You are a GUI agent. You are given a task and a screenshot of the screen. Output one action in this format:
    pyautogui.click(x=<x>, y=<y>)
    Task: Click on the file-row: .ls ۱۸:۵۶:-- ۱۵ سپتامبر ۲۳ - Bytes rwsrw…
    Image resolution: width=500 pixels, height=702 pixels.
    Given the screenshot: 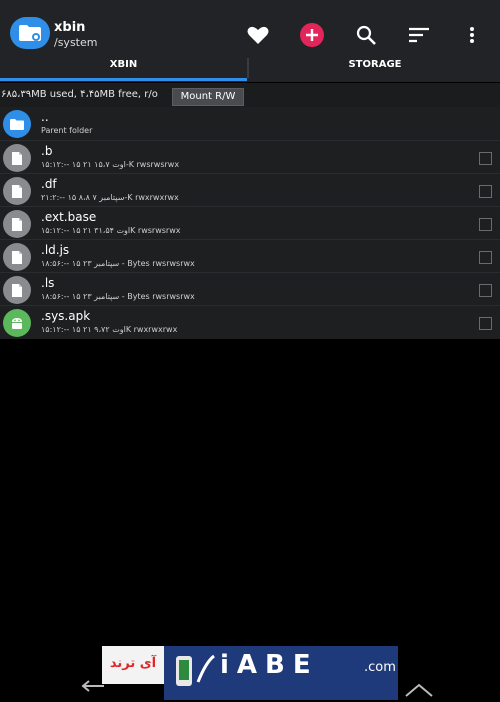 What is the action you would take?
    pyautogui.click(x=250, y=289)
    